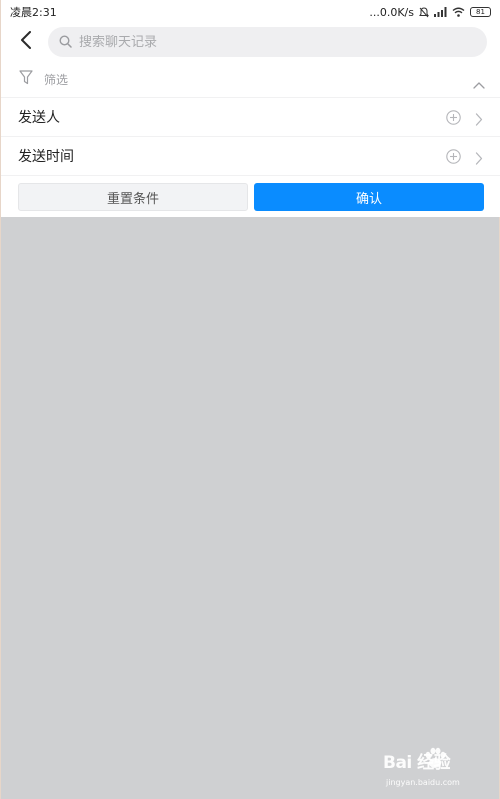 Image resolution: width=500 pixels, height=799 pixels. What do you see at coordinates (65, 42) in the screenshot?
I see `search-icon` at bounding box center [65, 42].